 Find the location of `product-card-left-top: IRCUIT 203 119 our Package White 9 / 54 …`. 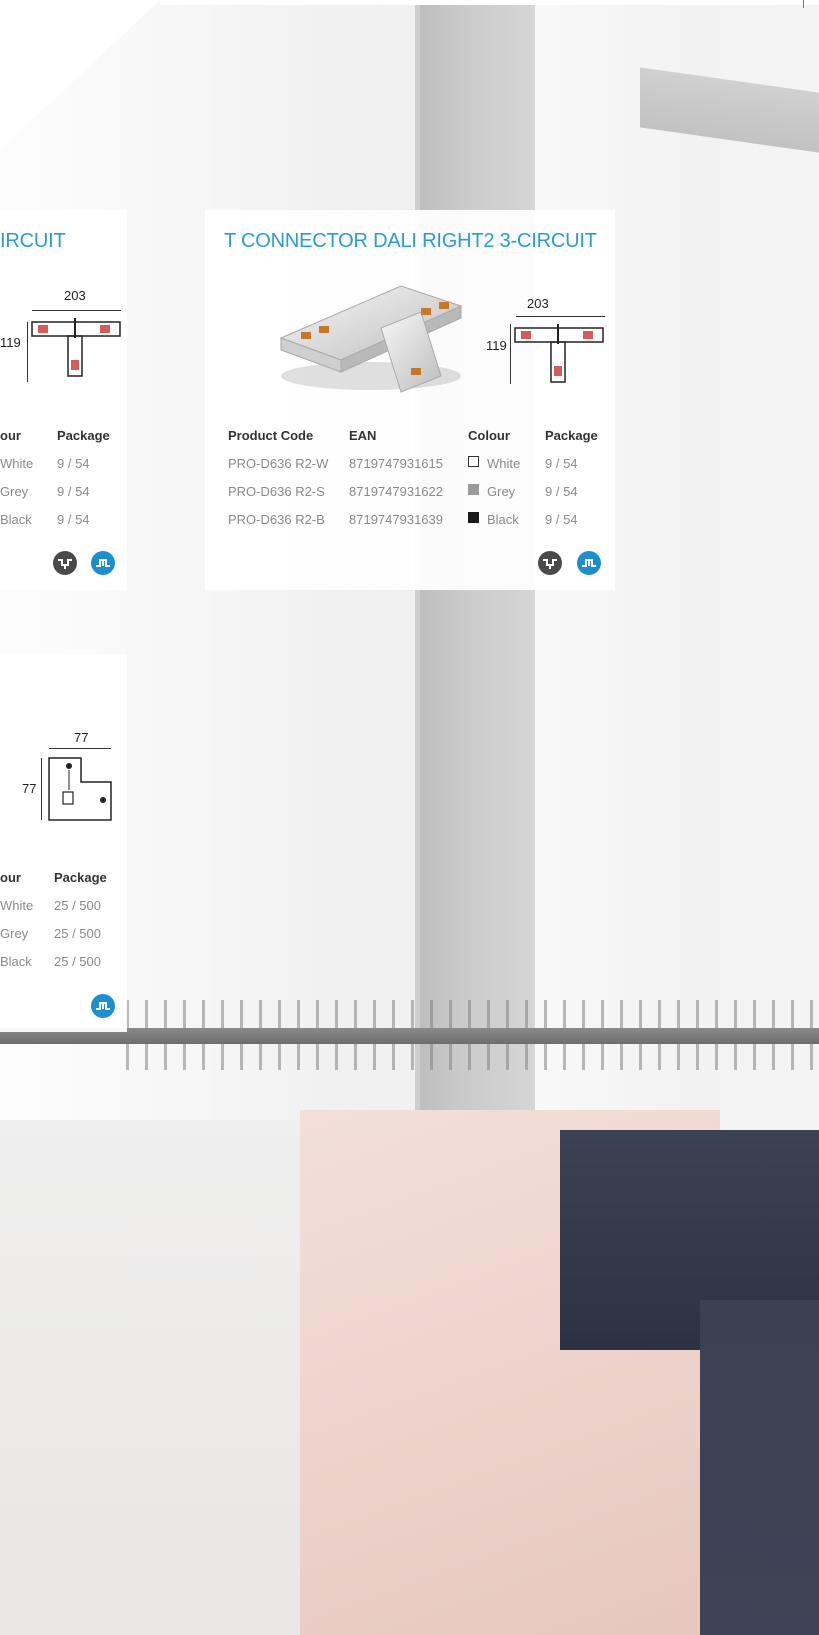

product-card-left-top: IRCUIT 203 119 our Package White 9 / 54 … is located at coordinates (63, 400).